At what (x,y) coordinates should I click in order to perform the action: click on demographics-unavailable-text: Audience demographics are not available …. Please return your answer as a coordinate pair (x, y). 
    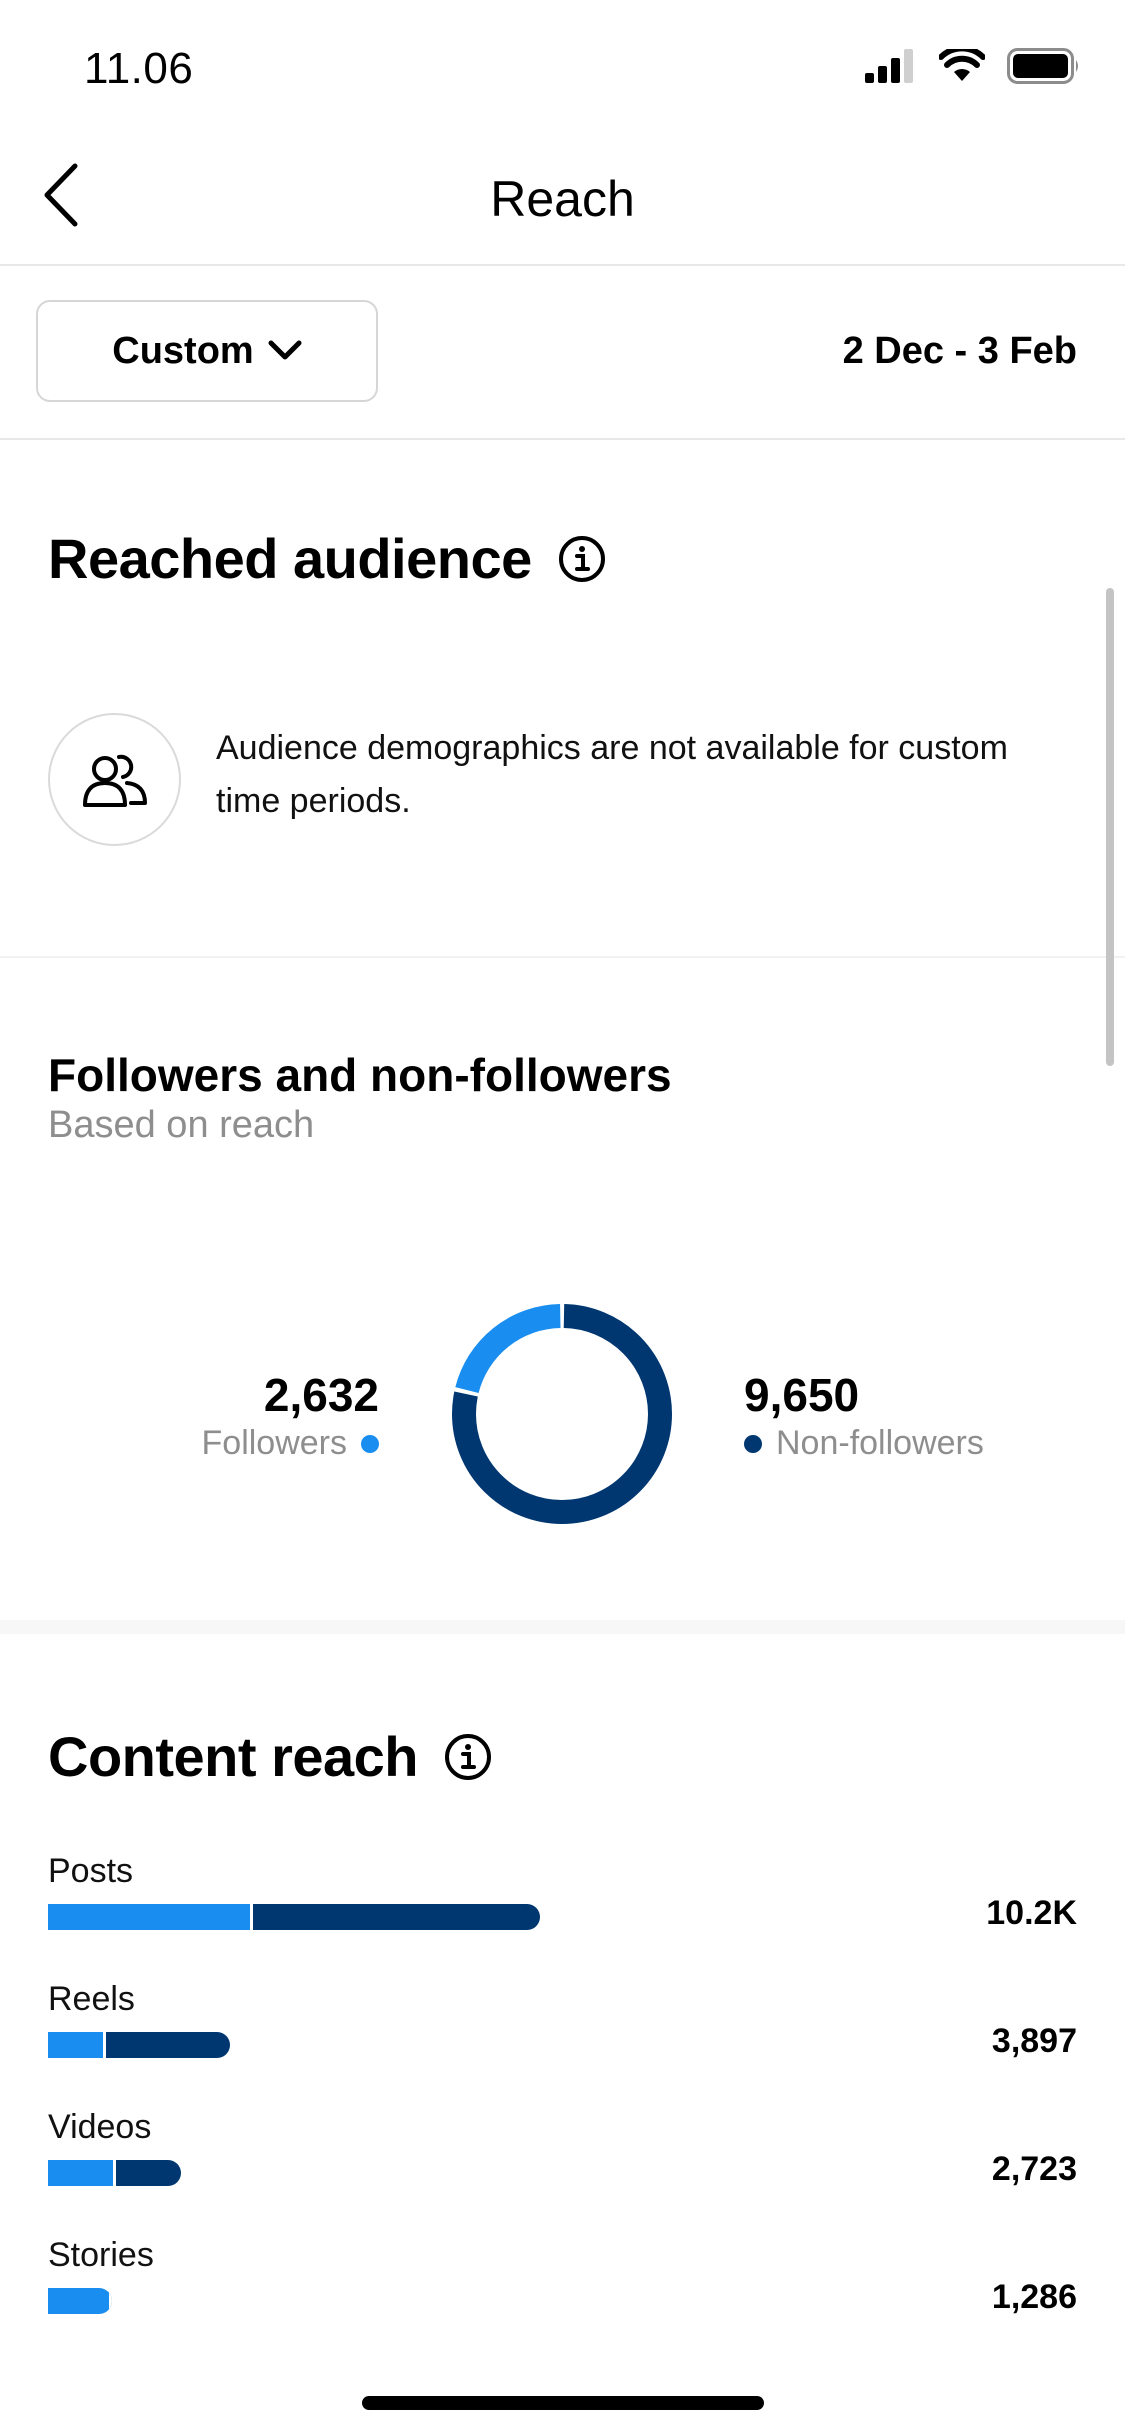
    Looking at the image, I should click on (612, 774).